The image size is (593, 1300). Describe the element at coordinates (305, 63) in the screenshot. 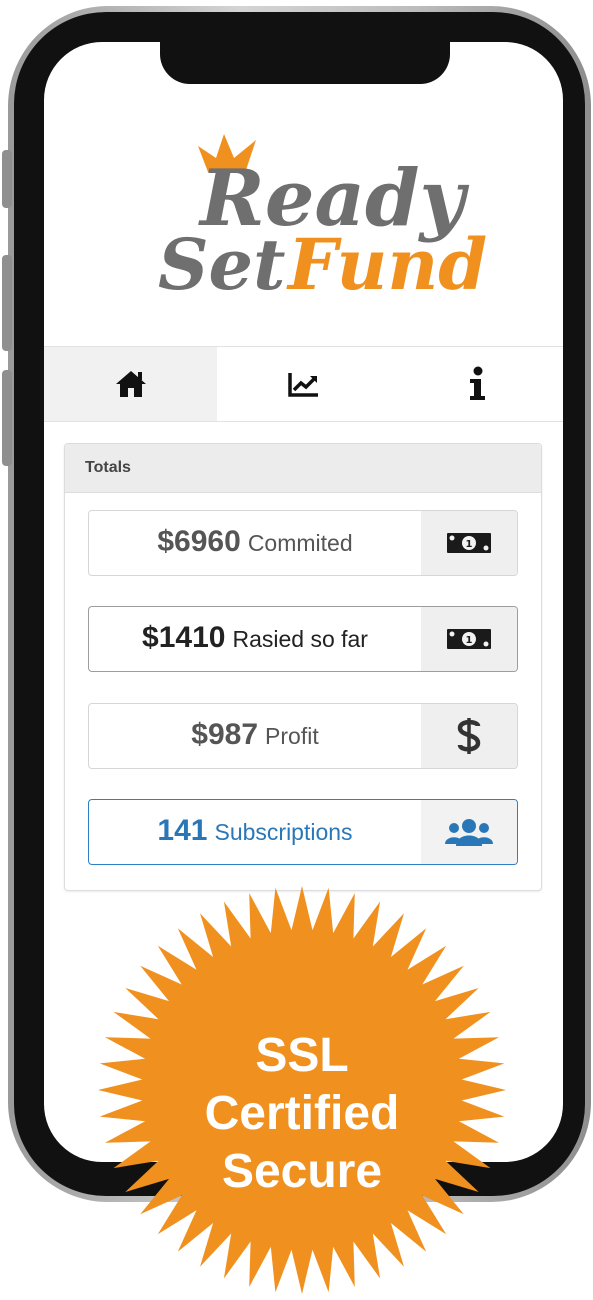

I see `phone-notch` at that location.